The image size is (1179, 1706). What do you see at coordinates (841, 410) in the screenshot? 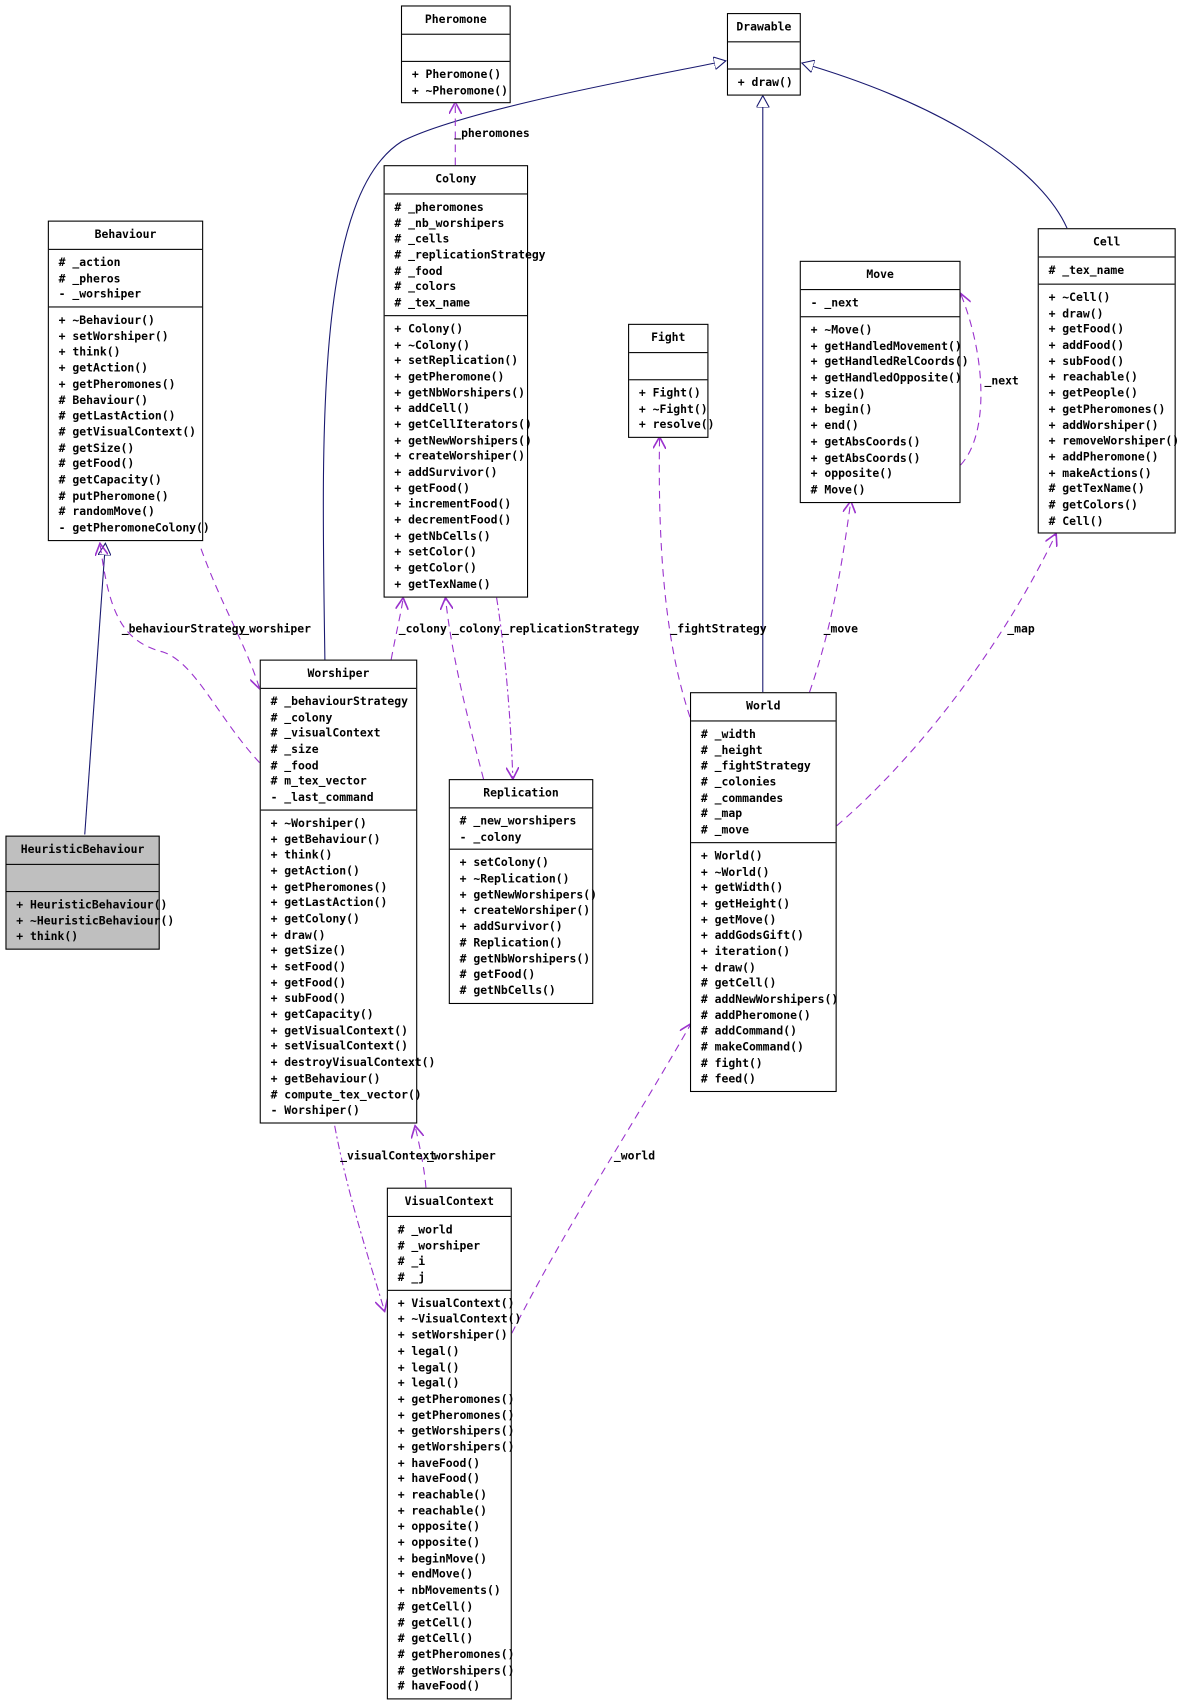
I see `operation-row: + begin()` at bounding box center [841, 410].